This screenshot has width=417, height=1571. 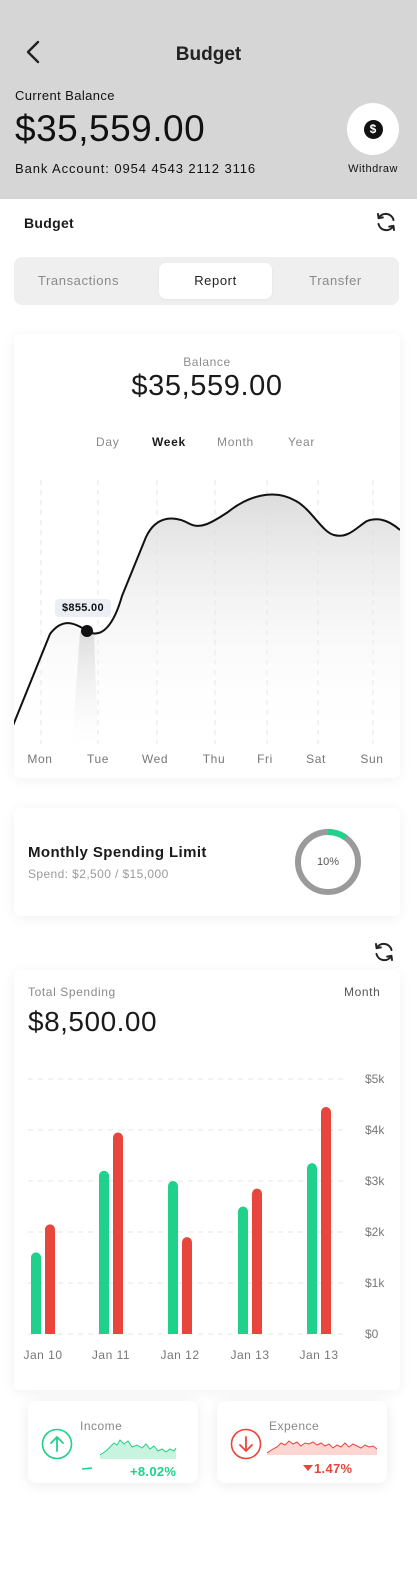 What do you see at coordinates (372, 1334) in the screenshot?
I see `y-tick-label: $0` at bounding box center [372, 1334].